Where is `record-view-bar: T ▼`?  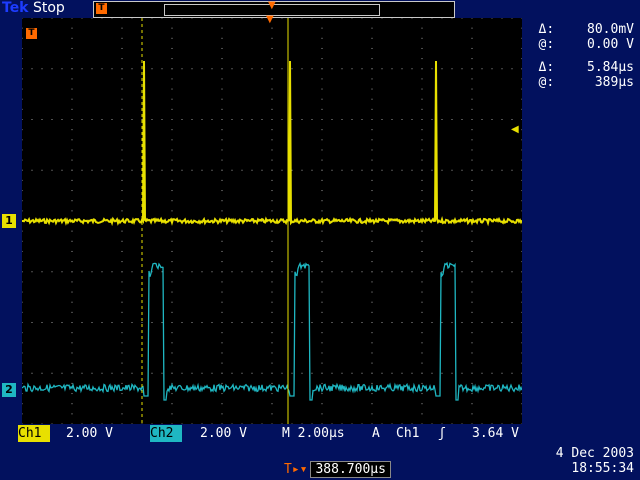
record-view-bar: T ▼ is located at coordinates (274, 9).